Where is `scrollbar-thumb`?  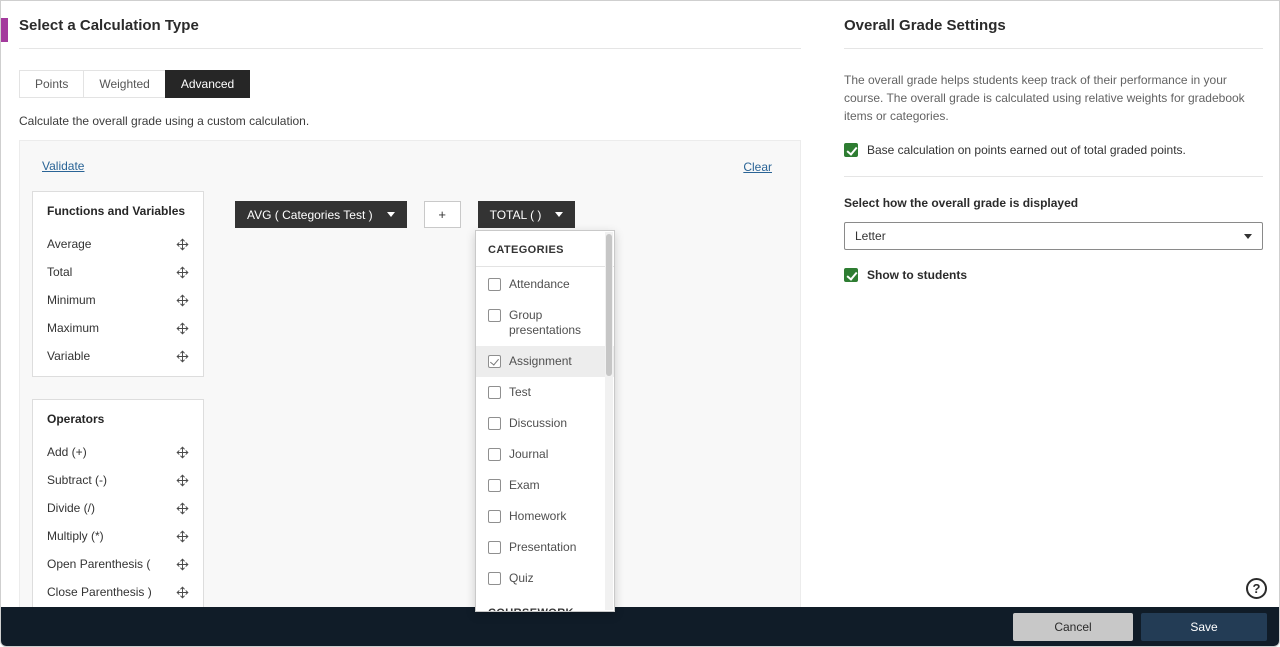
scrollbar-thumb is located at coordinates (609, 305).